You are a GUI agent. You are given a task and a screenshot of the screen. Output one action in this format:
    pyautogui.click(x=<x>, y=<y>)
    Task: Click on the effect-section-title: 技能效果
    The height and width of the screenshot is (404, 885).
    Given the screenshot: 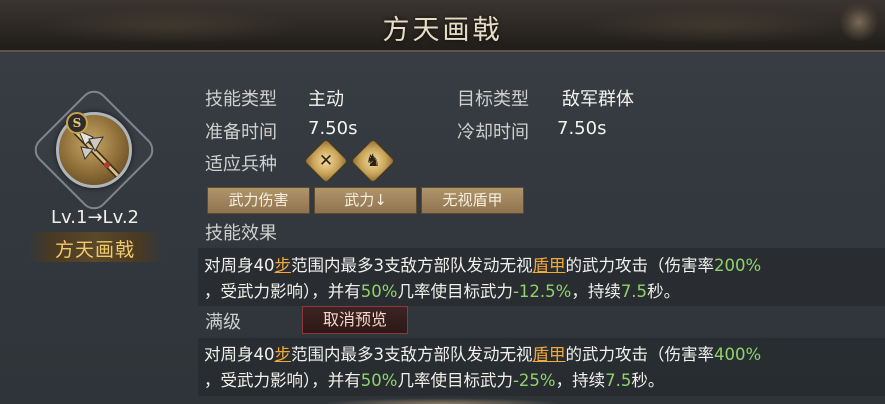 What is the action you would take?
    pyautogui.click(x=241, y=233)
    